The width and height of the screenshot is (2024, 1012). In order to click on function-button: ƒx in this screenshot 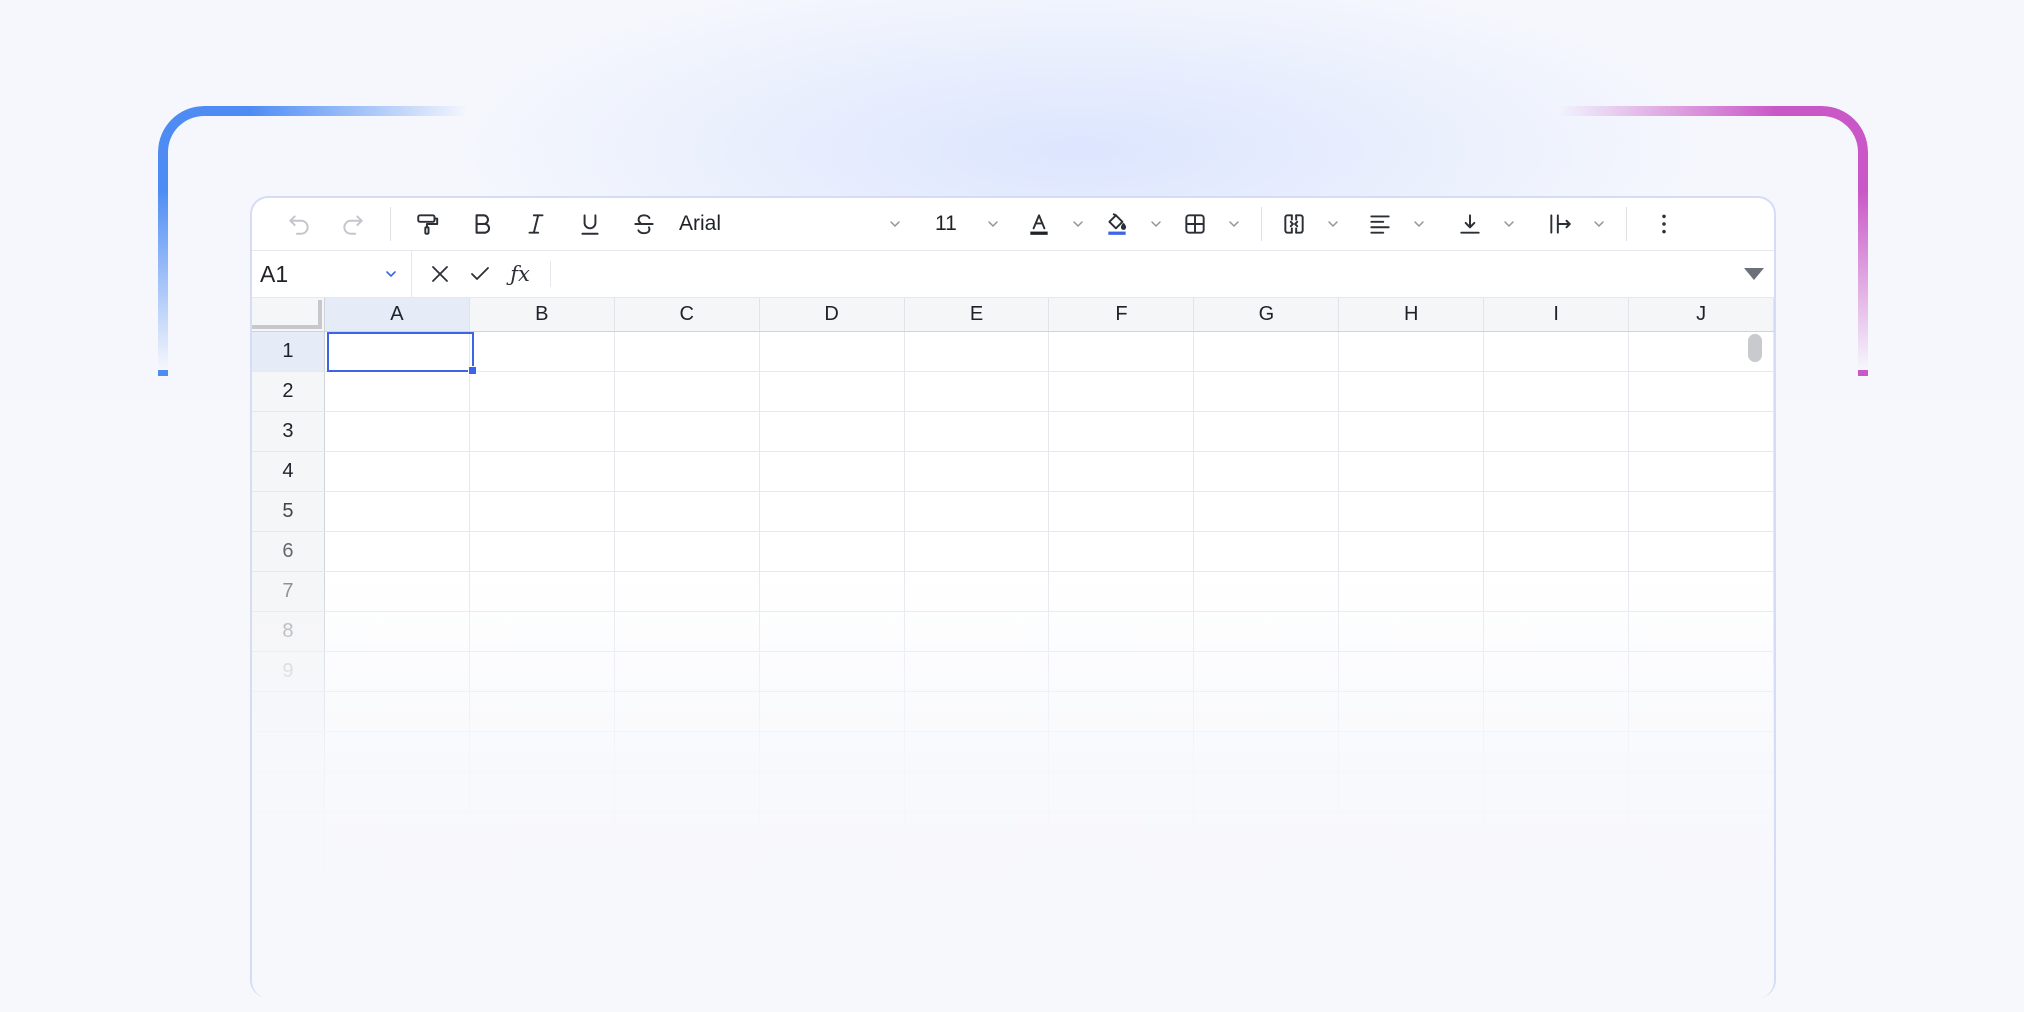, I will do `click(520, 274)`.